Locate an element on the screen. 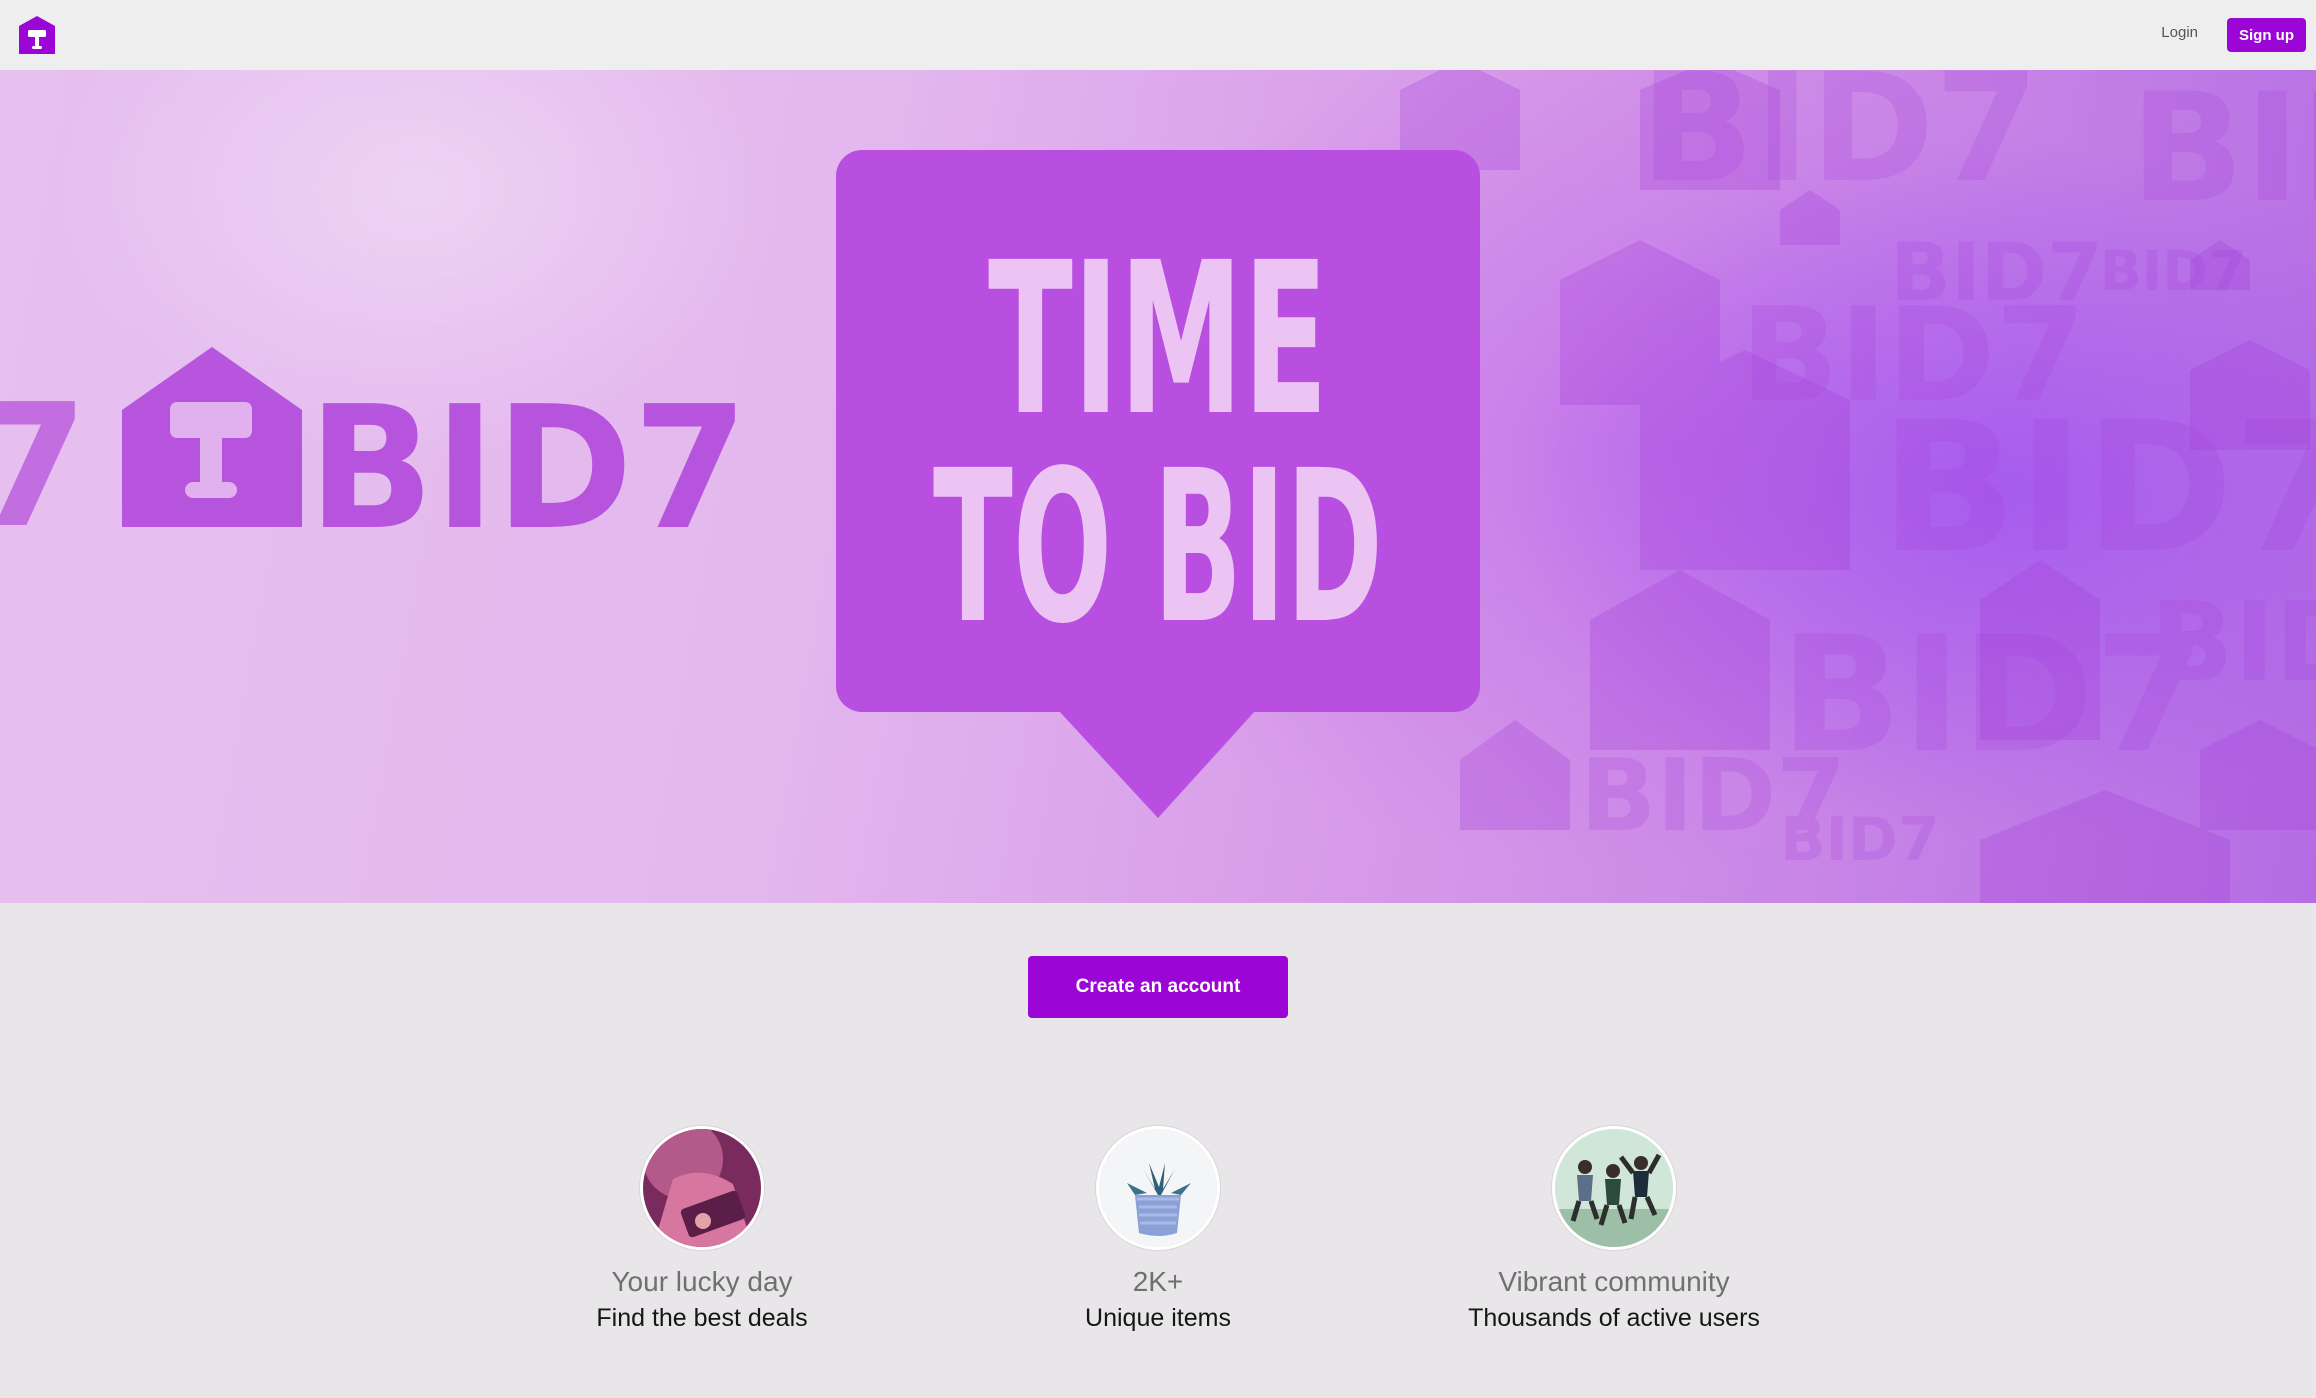 The image size is (2316, 1398). signup-button: Sign up is located at coordinates (2266, 35).